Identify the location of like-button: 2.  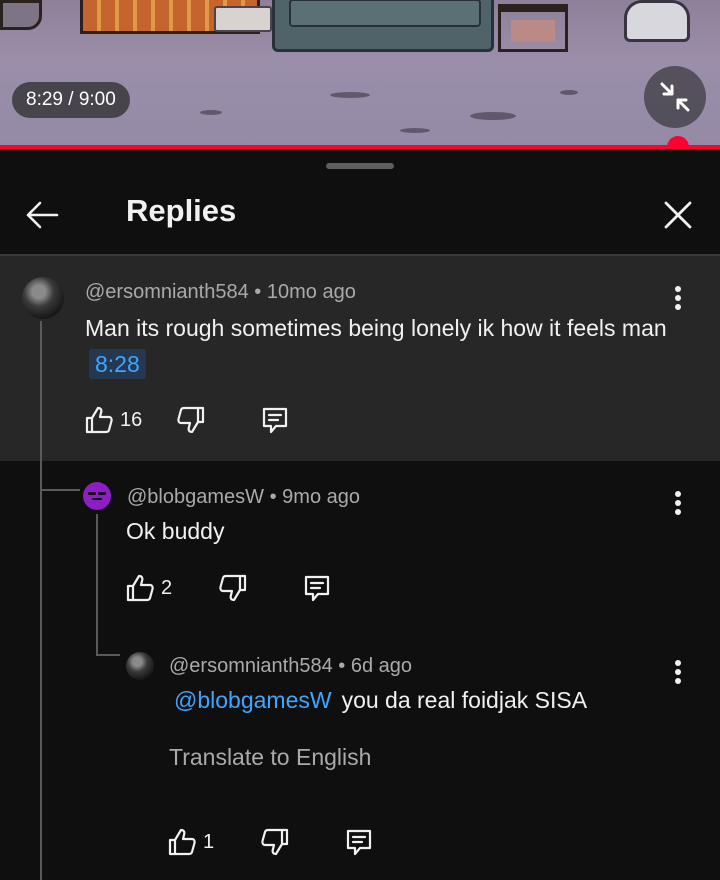
(148, 588).